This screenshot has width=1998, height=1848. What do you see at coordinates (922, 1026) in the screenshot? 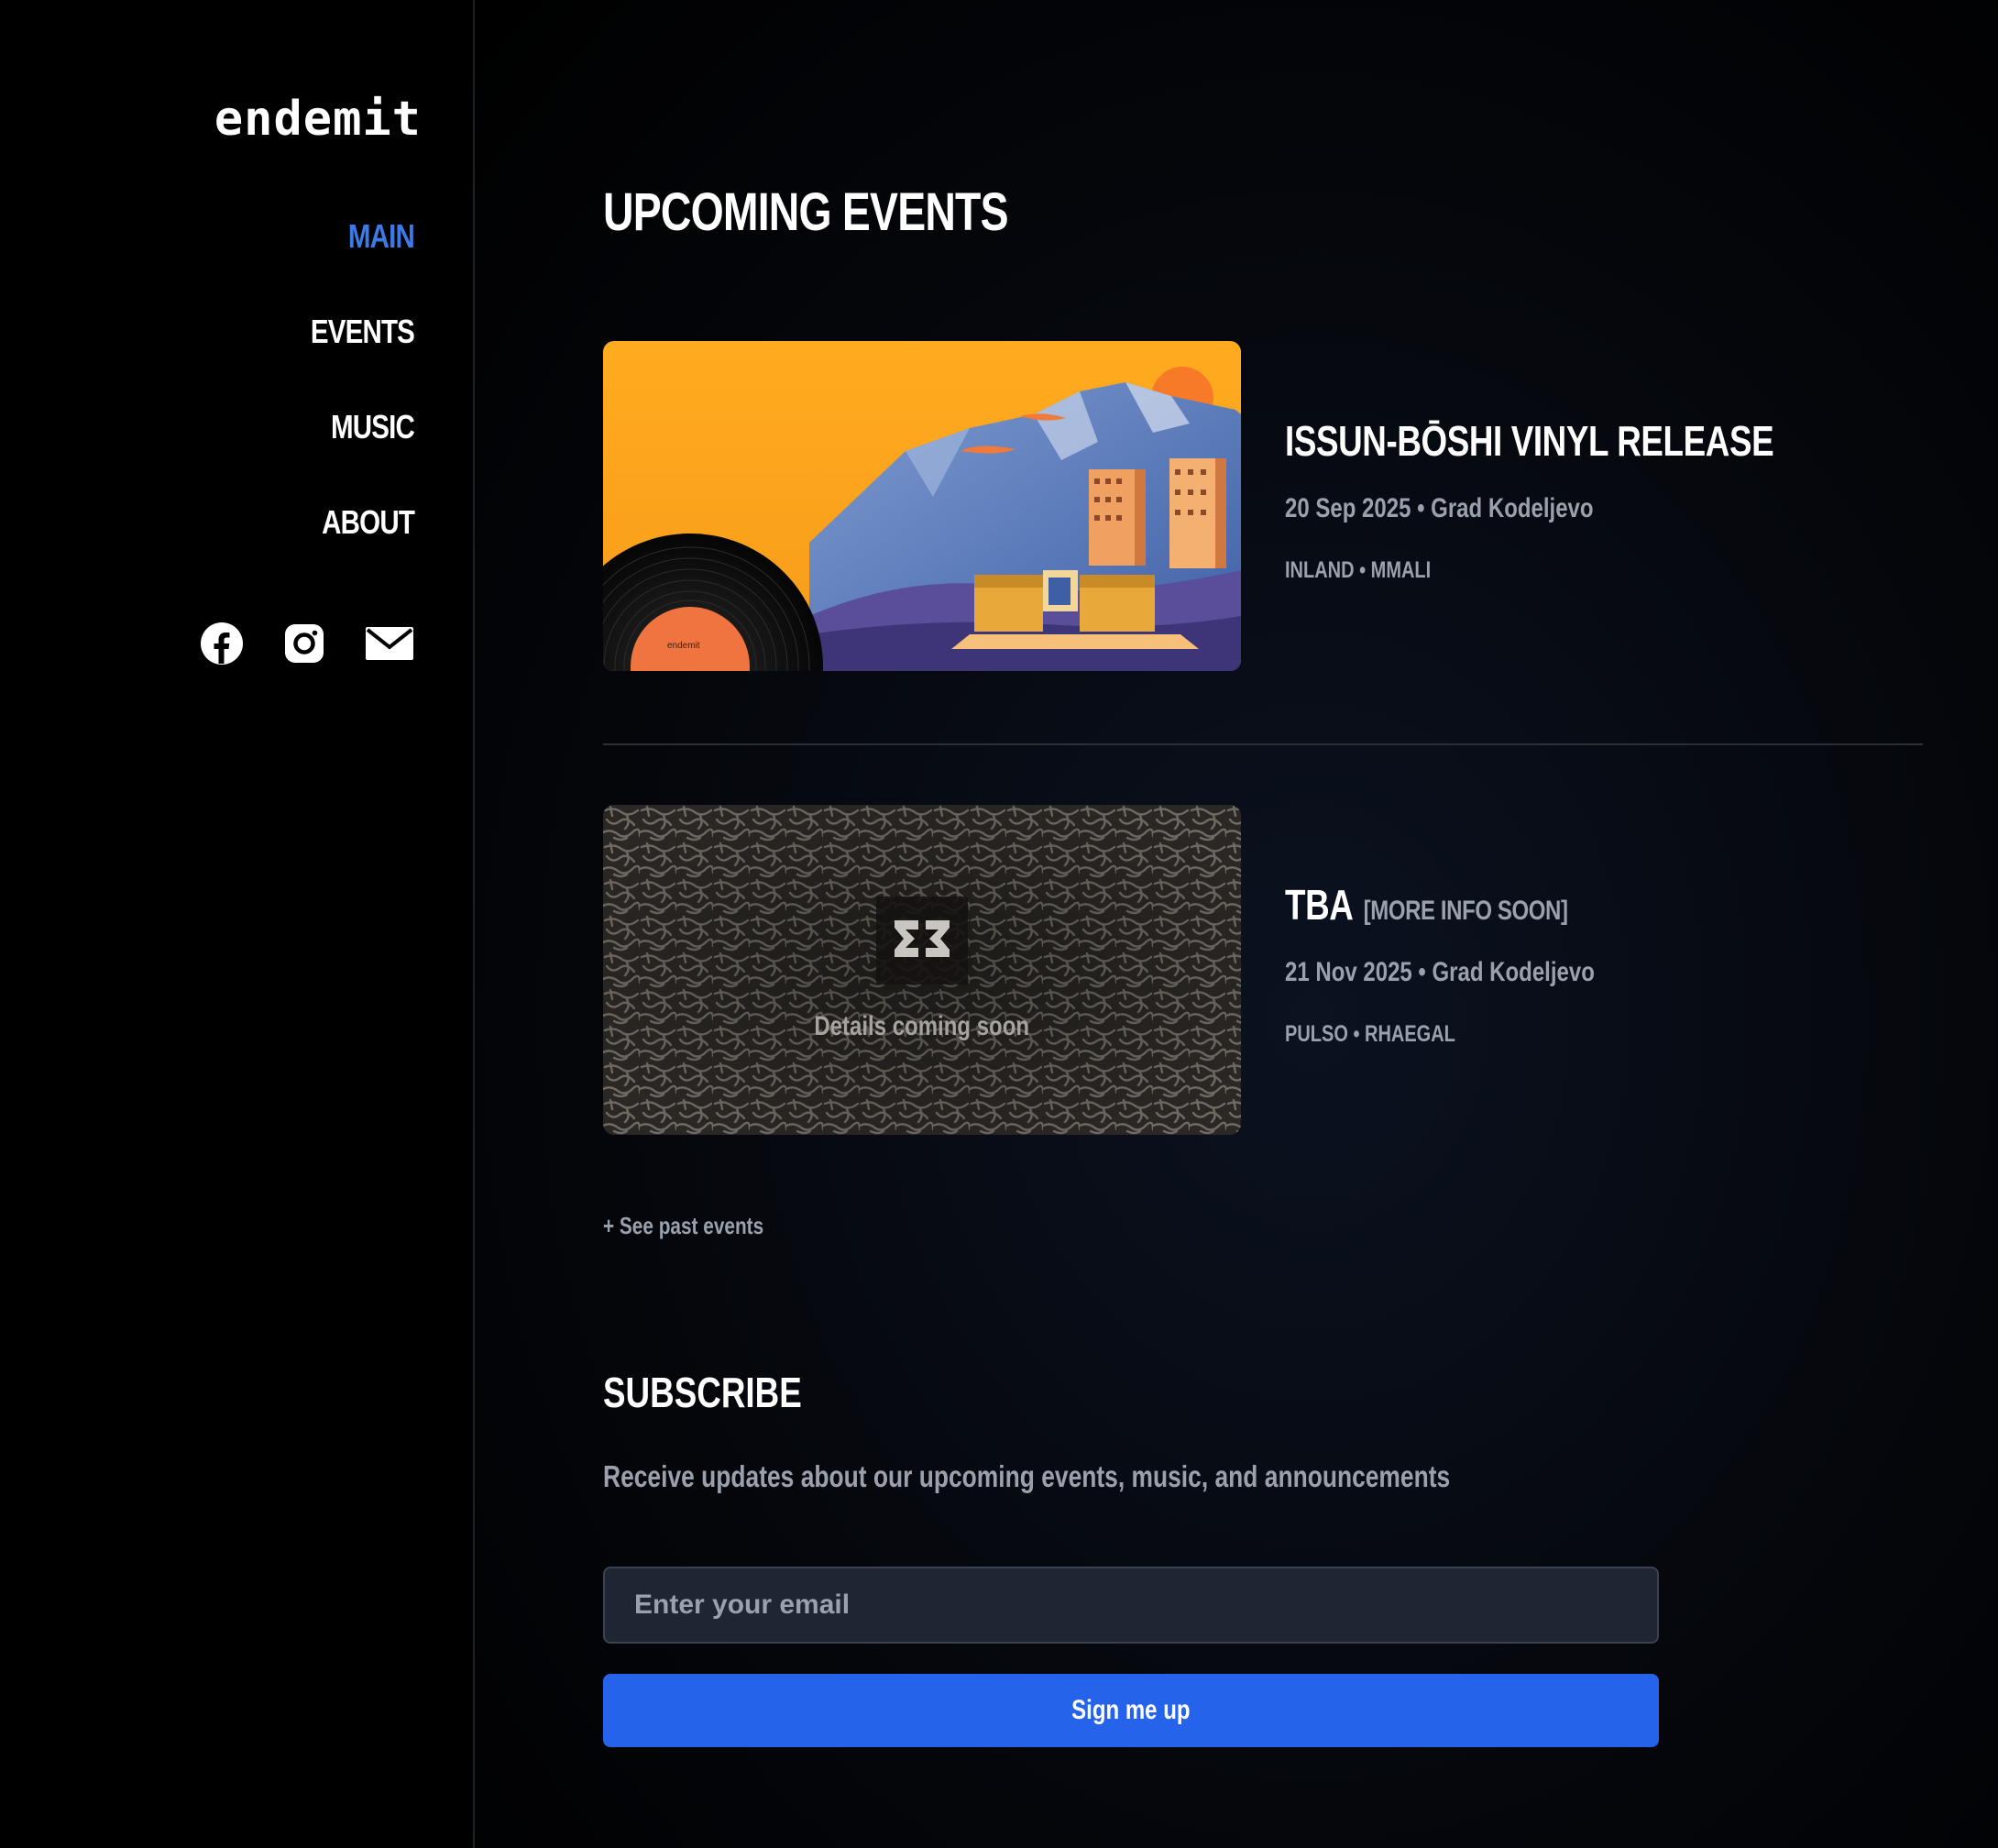
I see `placeholder-caption: Details coming soon` at bounding box center [922, 1026].